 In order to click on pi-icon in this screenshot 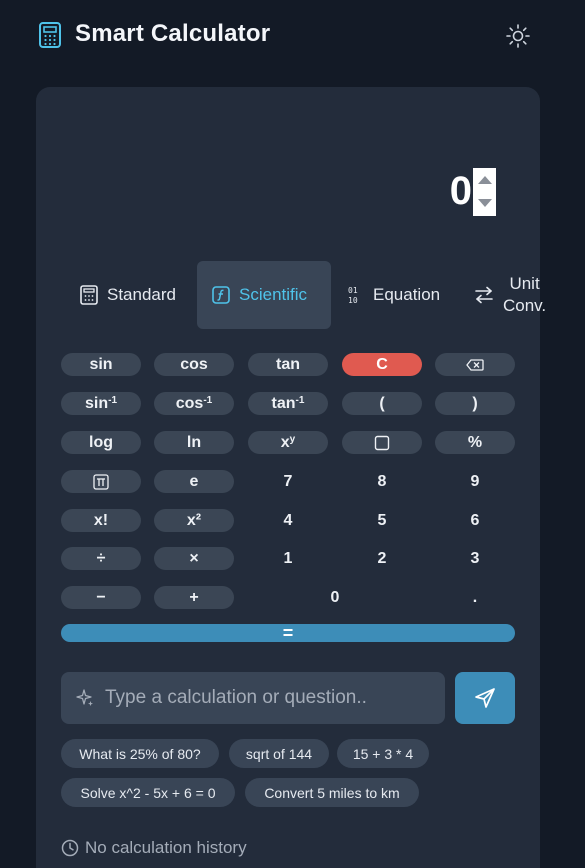, I will do `click(101, 481)`.